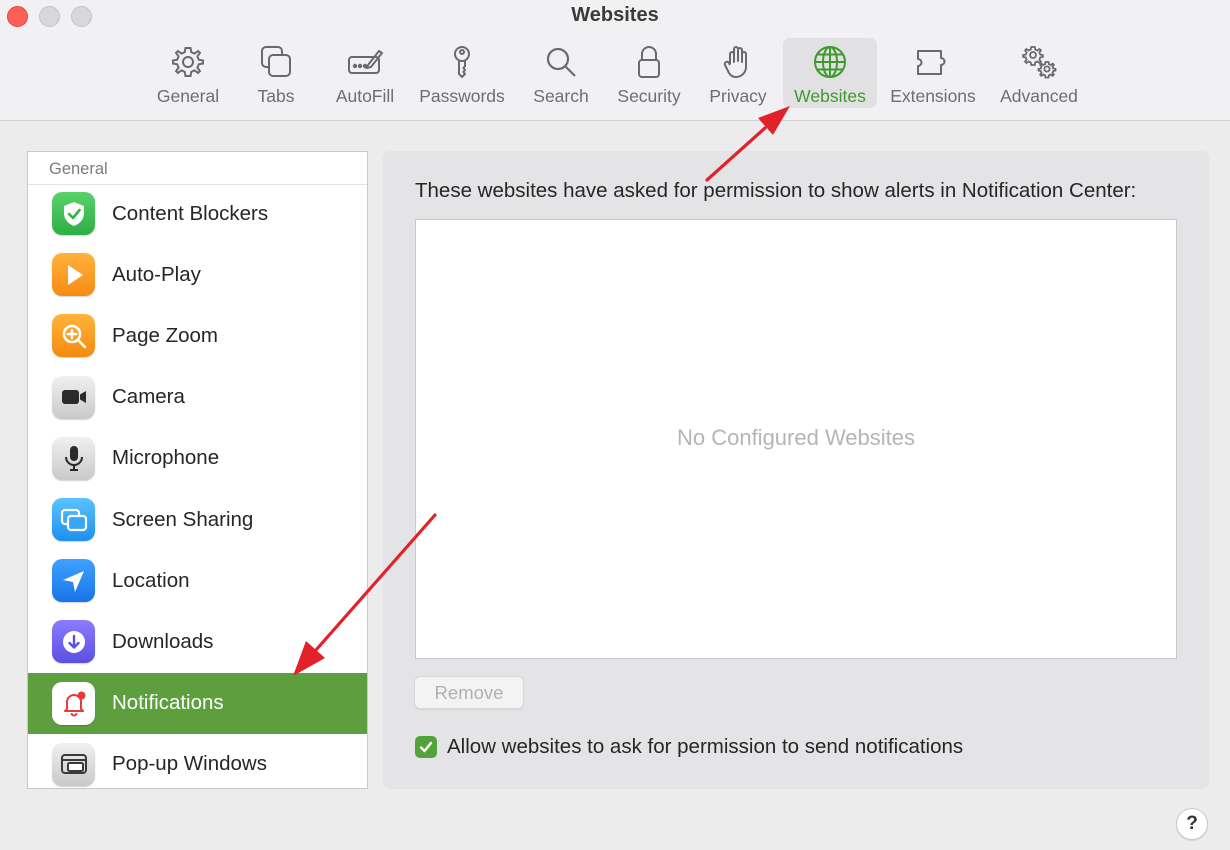 This screenshot has width=1230, height=850. I want to click on microphone-icon, so click(73, 458).